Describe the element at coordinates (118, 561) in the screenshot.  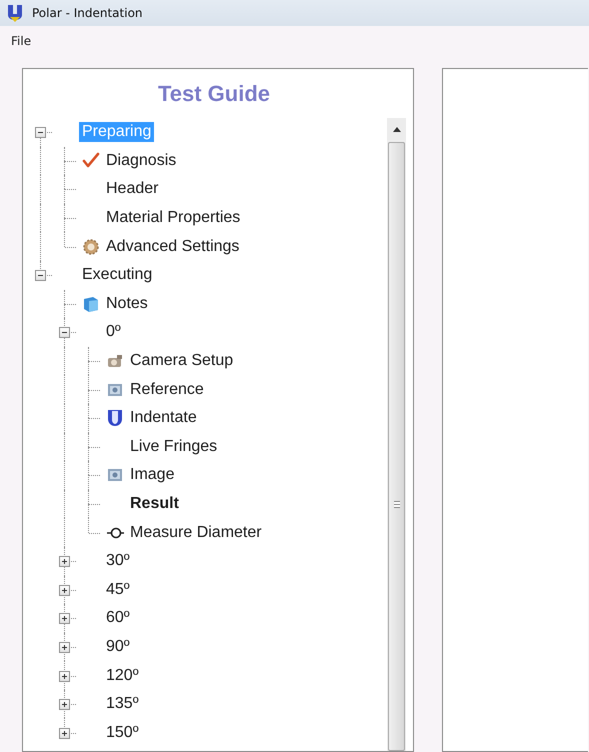
I see `tree-item: 30º` at that location.